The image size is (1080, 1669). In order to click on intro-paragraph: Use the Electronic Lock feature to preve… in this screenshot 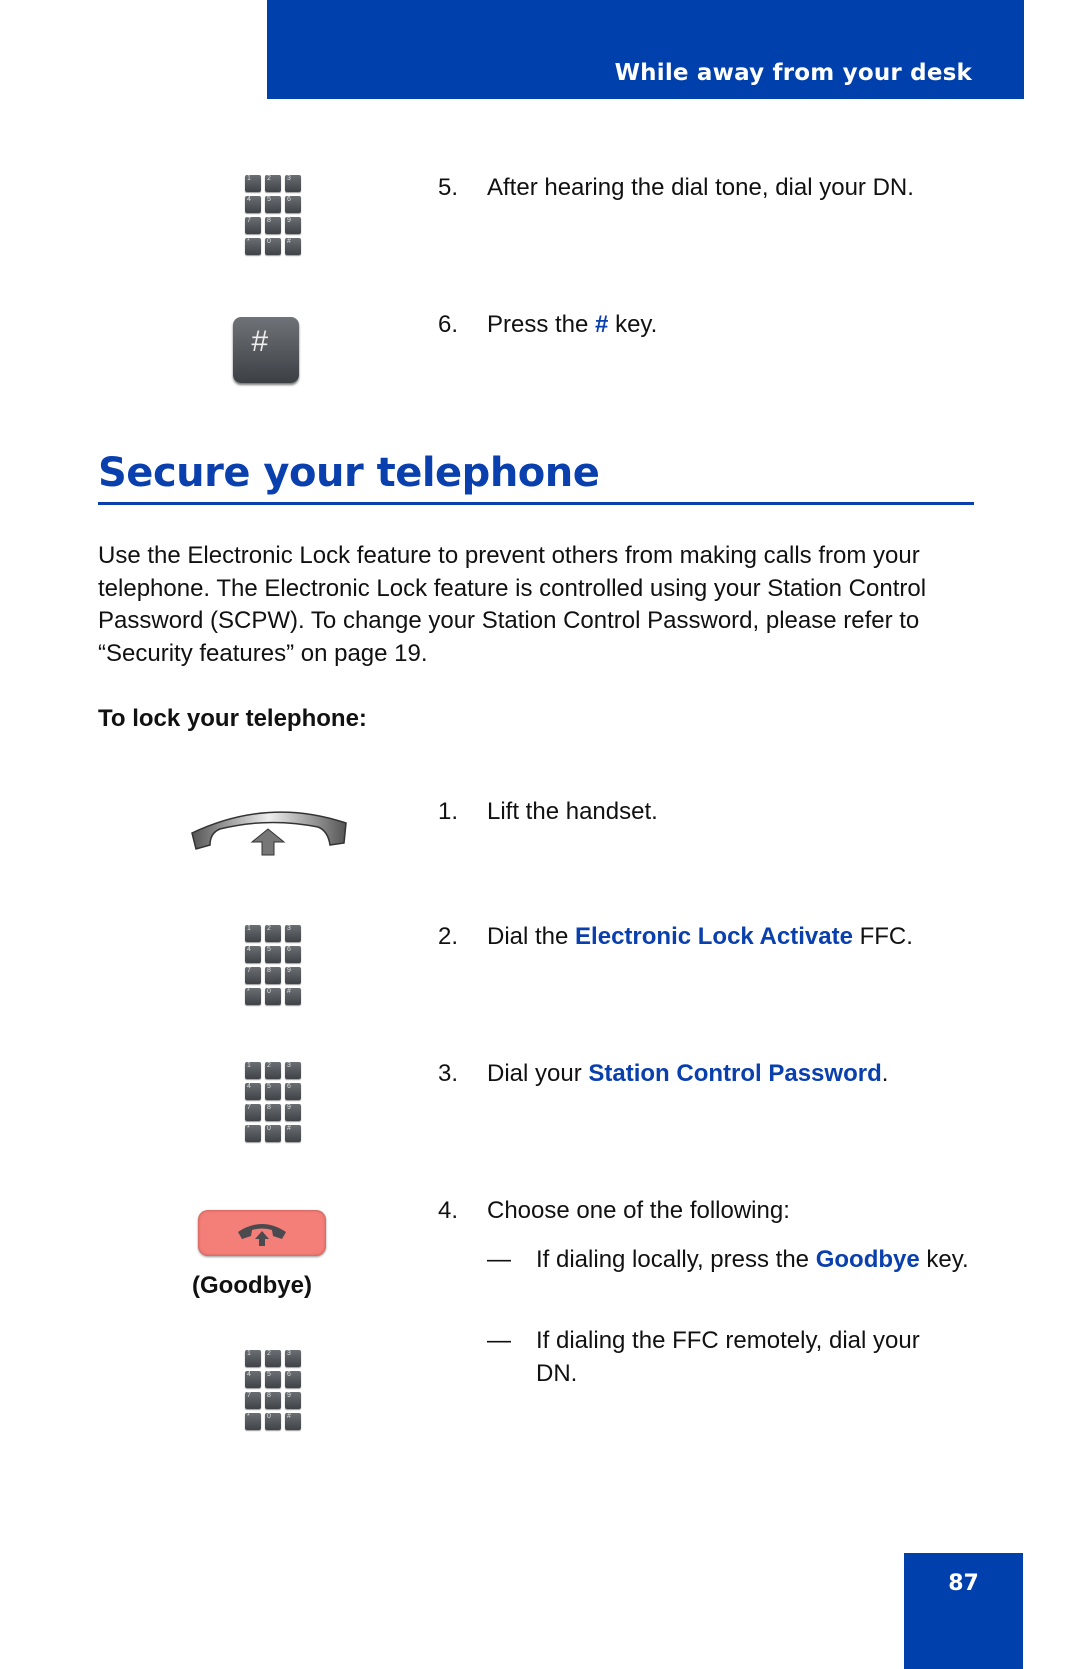, I will do `click(512, 604)`.